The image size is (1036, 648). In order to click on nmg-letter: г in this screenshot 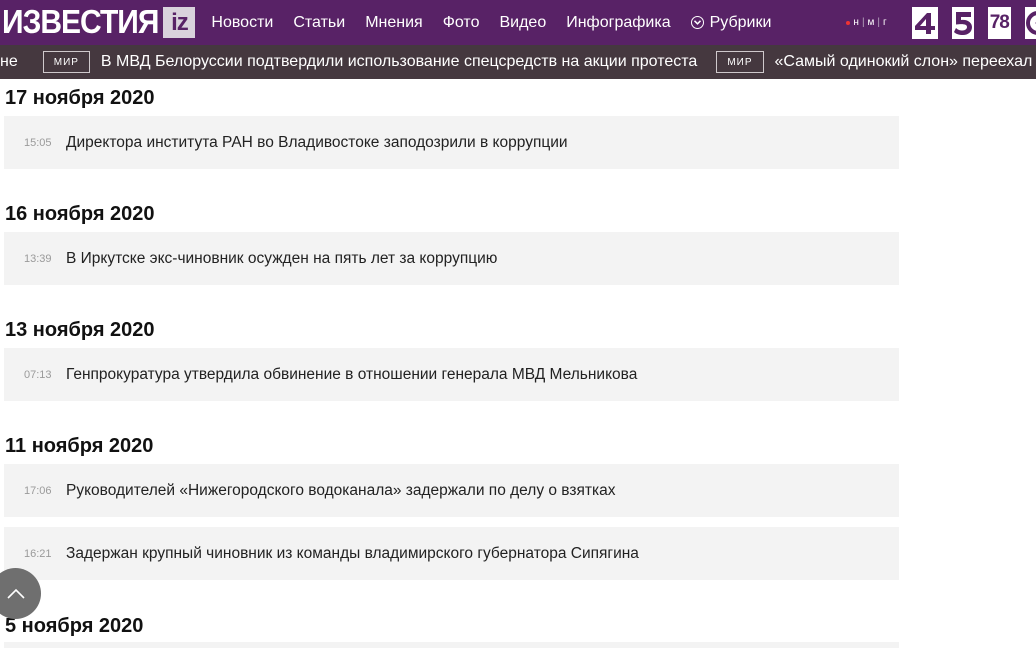, I will do `click(885, 22)`.